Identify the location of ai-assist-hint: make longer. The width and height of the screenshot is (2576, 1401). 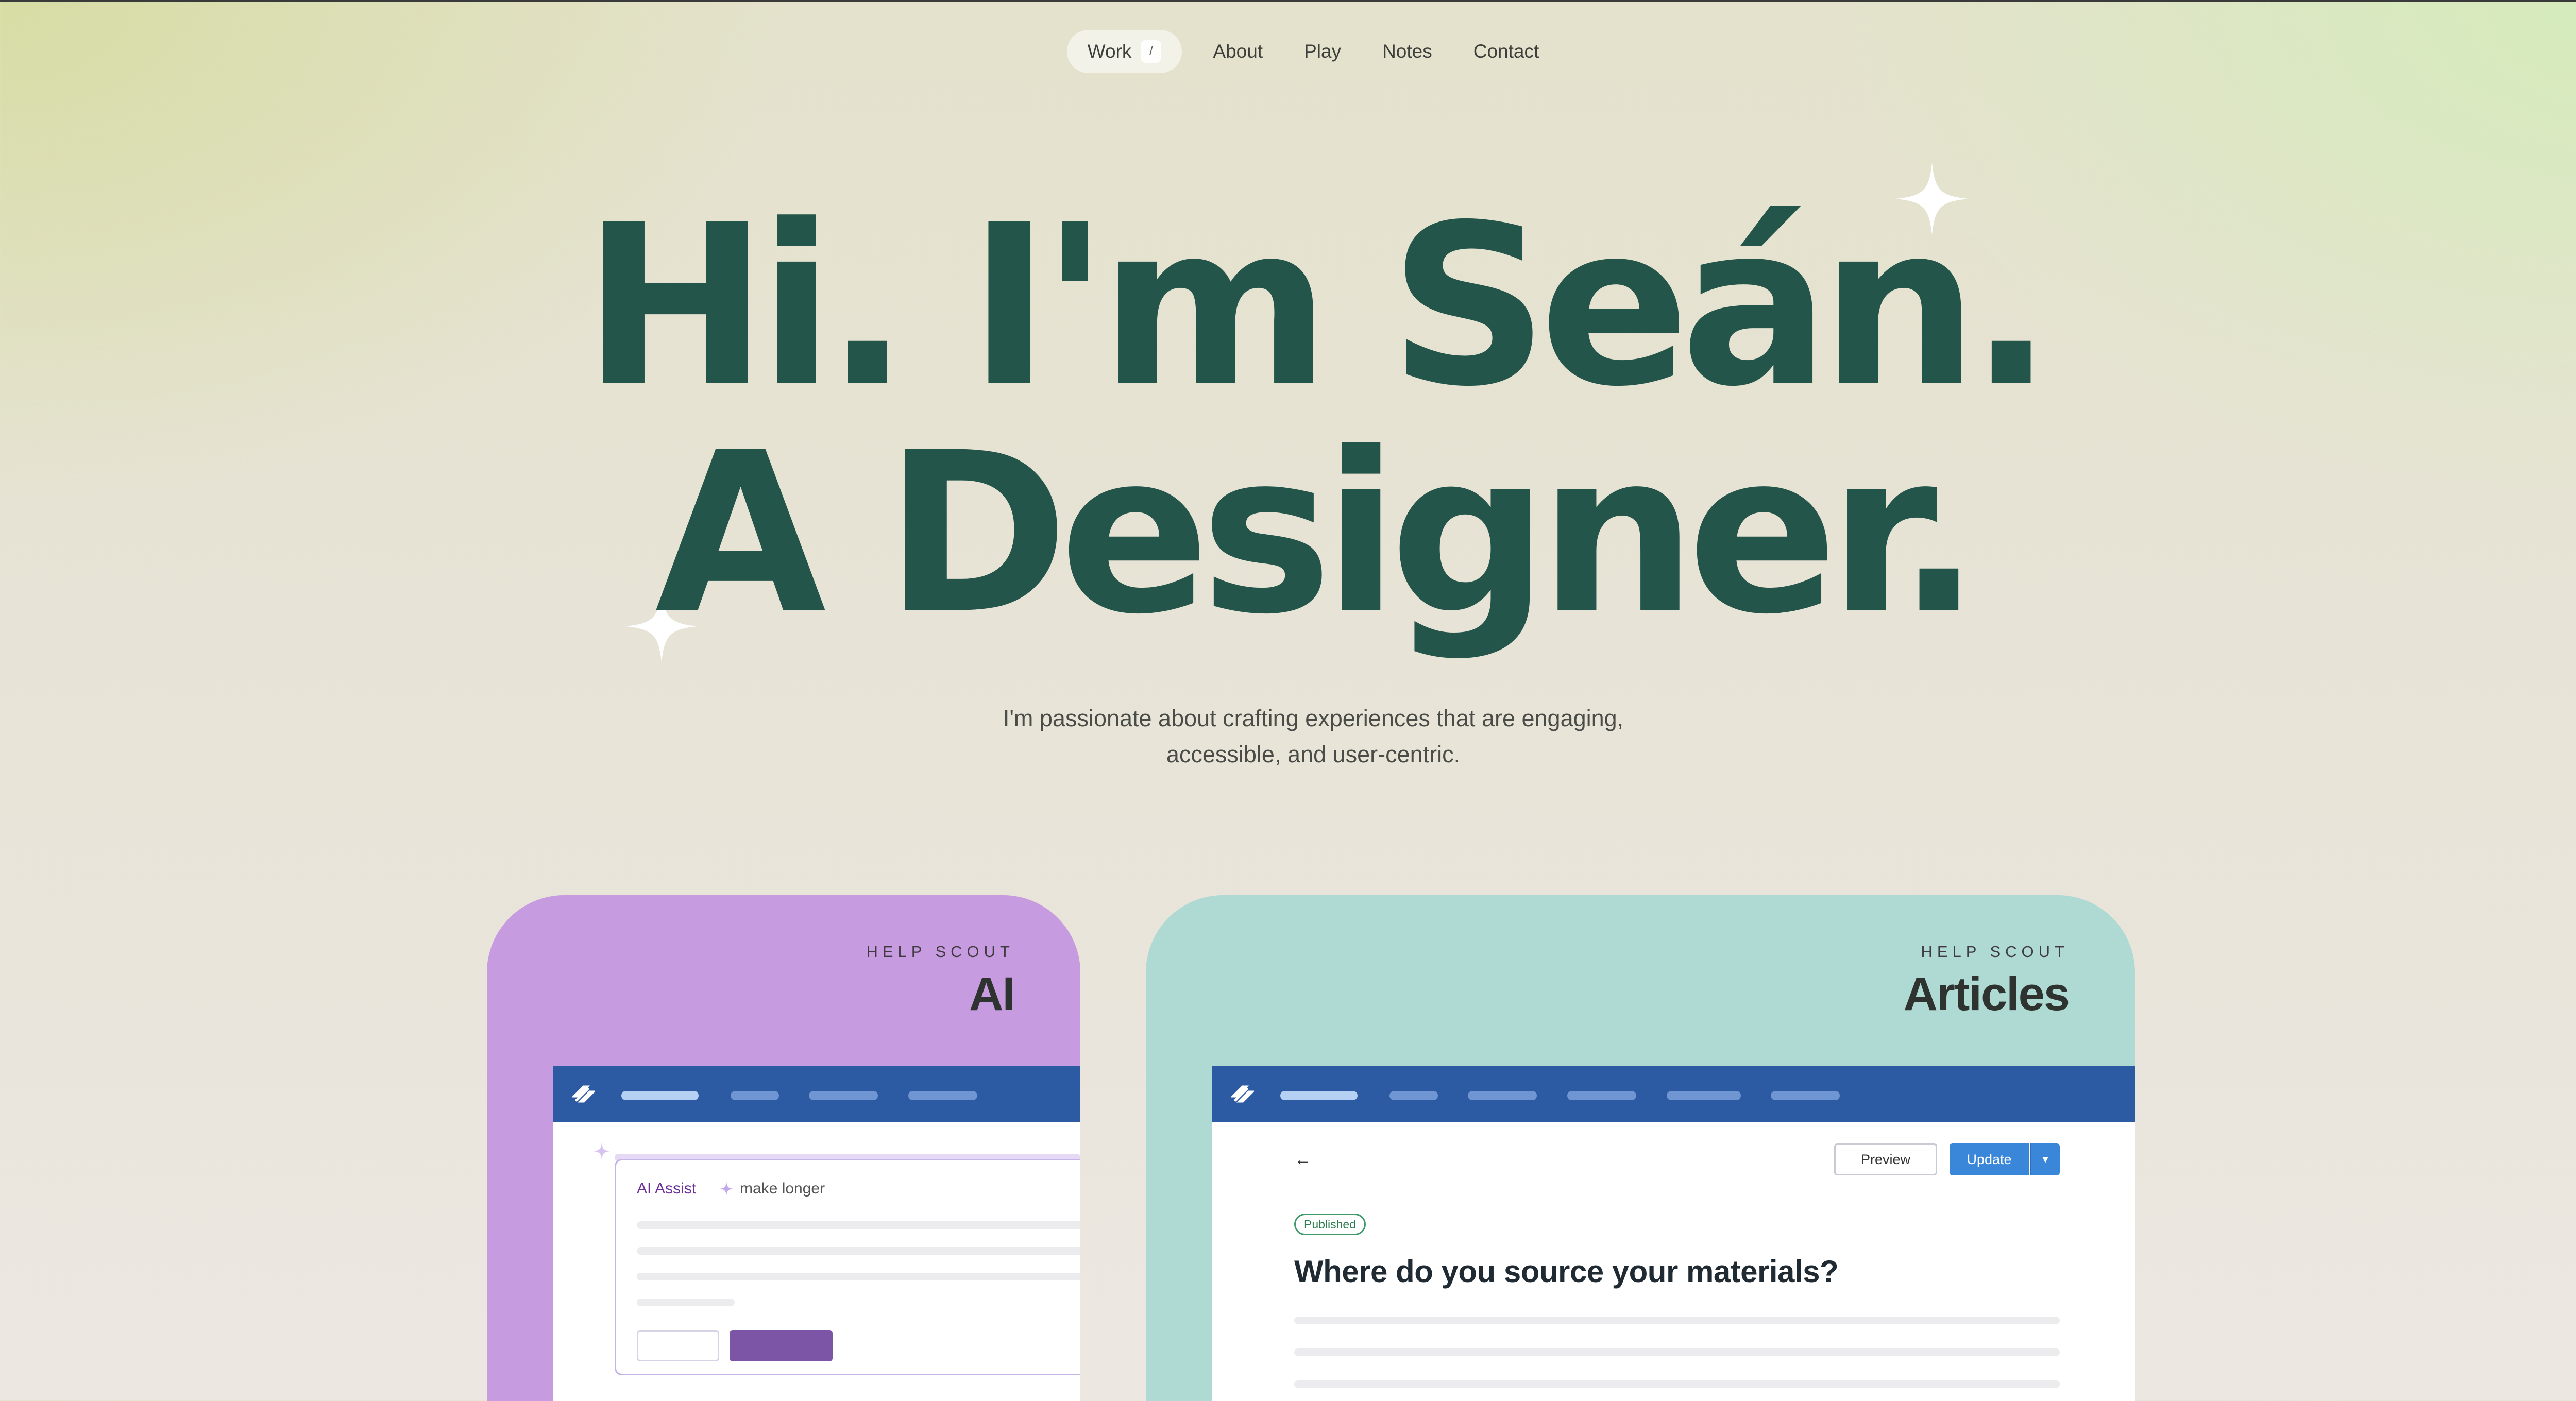
(772, 1189).